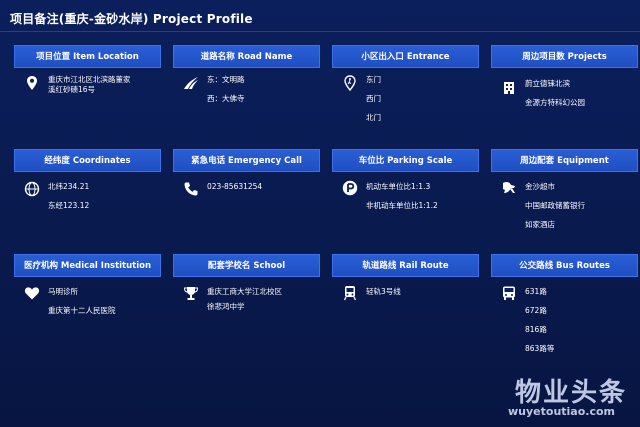 Image resolution: width=640 pixels, height=427 pixels. What do you see at coordinates (571, 393) in the screenshot?
I see `watermark-brand: 物业头条` at bounding box center [571, 393].